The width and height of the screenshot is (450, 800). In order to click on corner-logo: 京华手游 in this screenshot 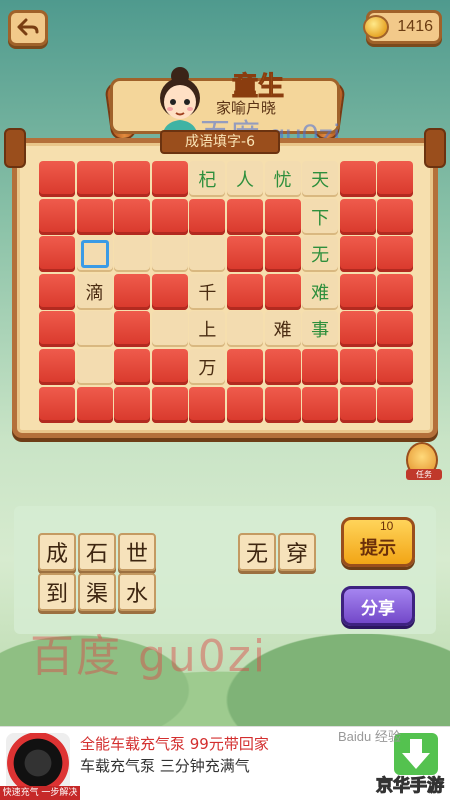, I will do `click(410, 786)`.